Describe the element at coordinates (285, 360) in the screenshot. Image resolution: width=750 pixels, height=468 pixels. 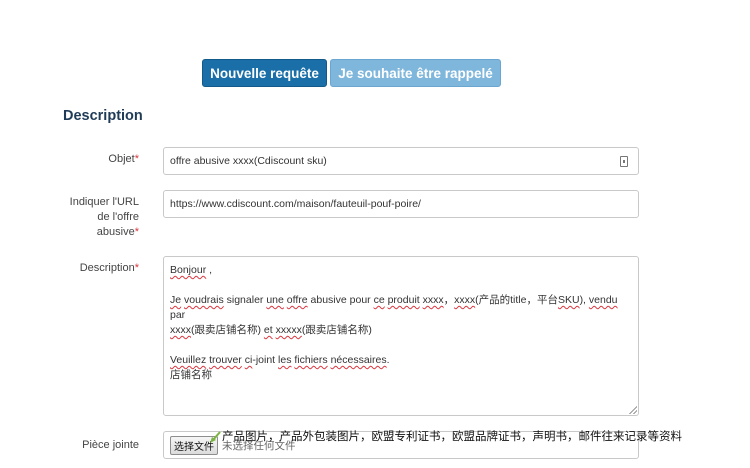
I see `misspelled-word: les` at that location.